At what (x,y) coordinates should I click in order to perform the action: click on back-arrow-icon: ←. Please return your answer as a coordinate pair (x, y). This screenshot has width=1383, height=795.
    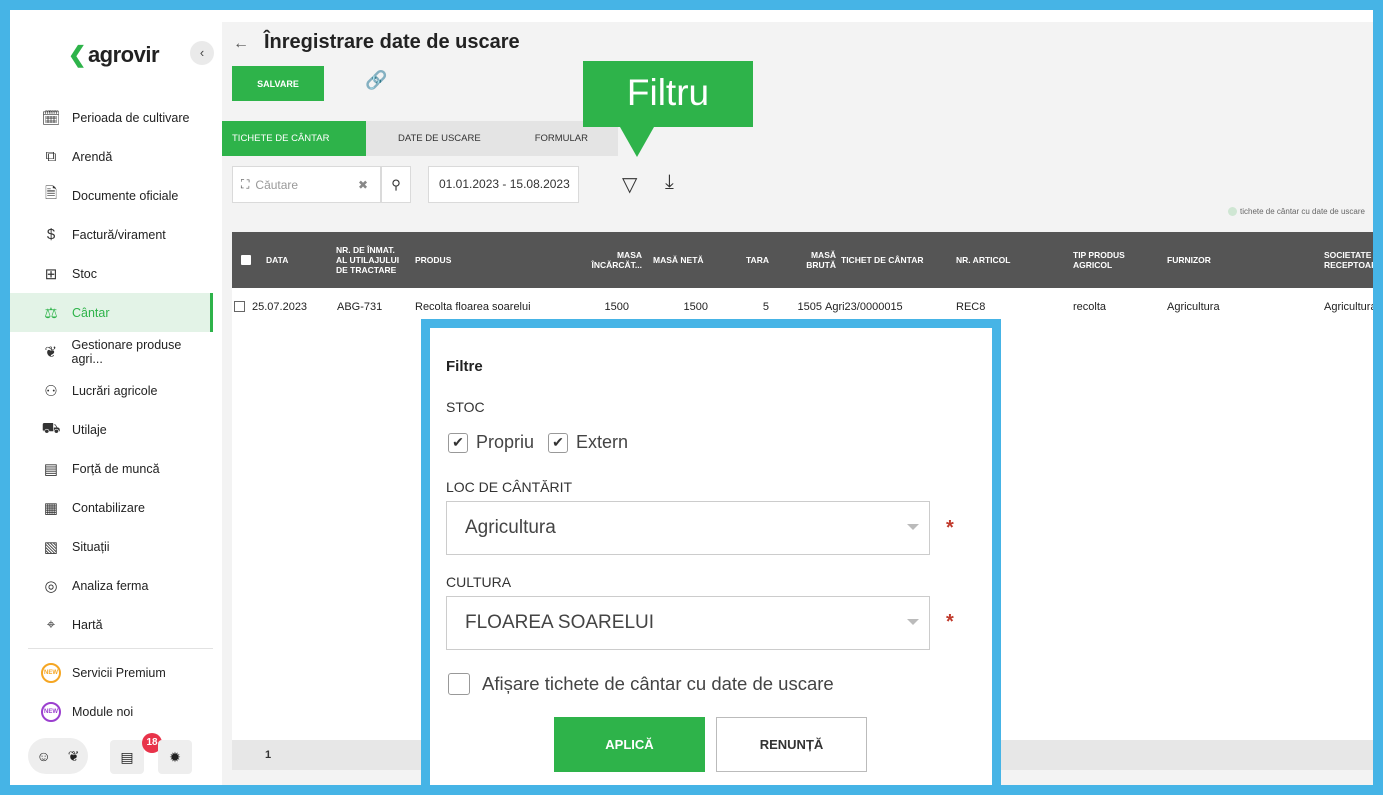
    Looking at the image, I should click on (241, 44).